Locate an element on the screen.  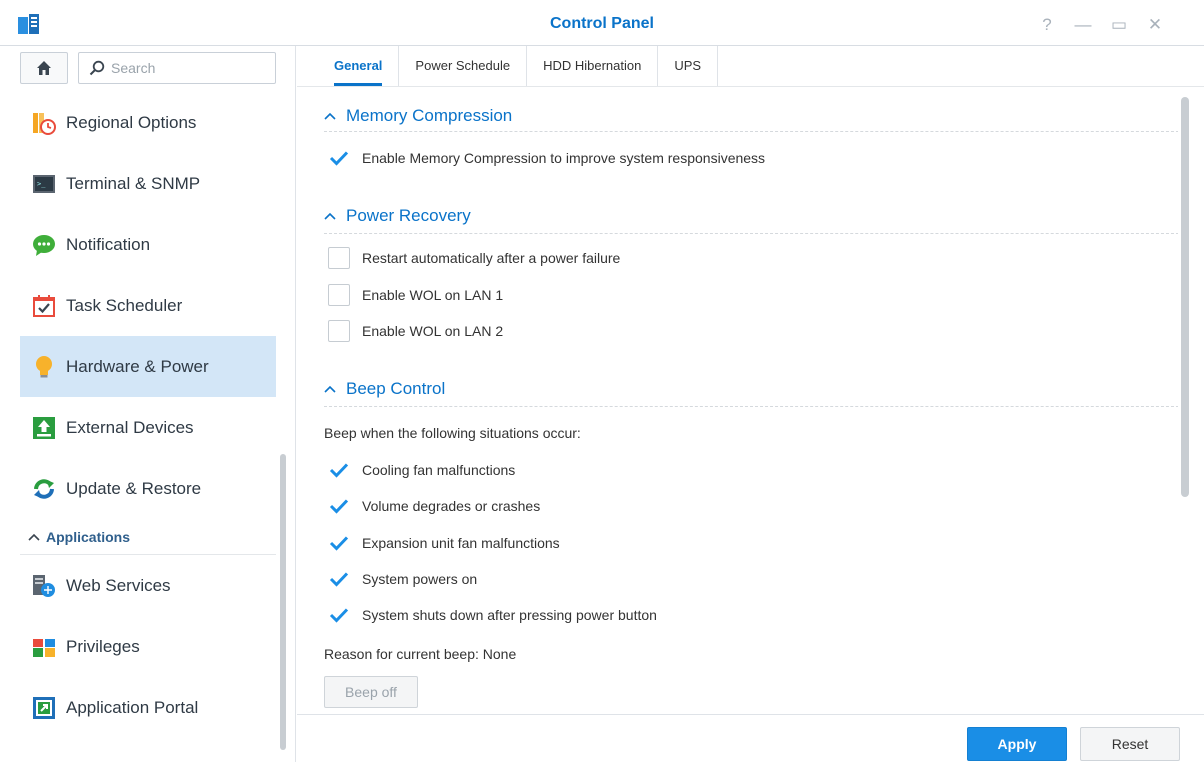
search-icon is located at coordinates (97, 68).